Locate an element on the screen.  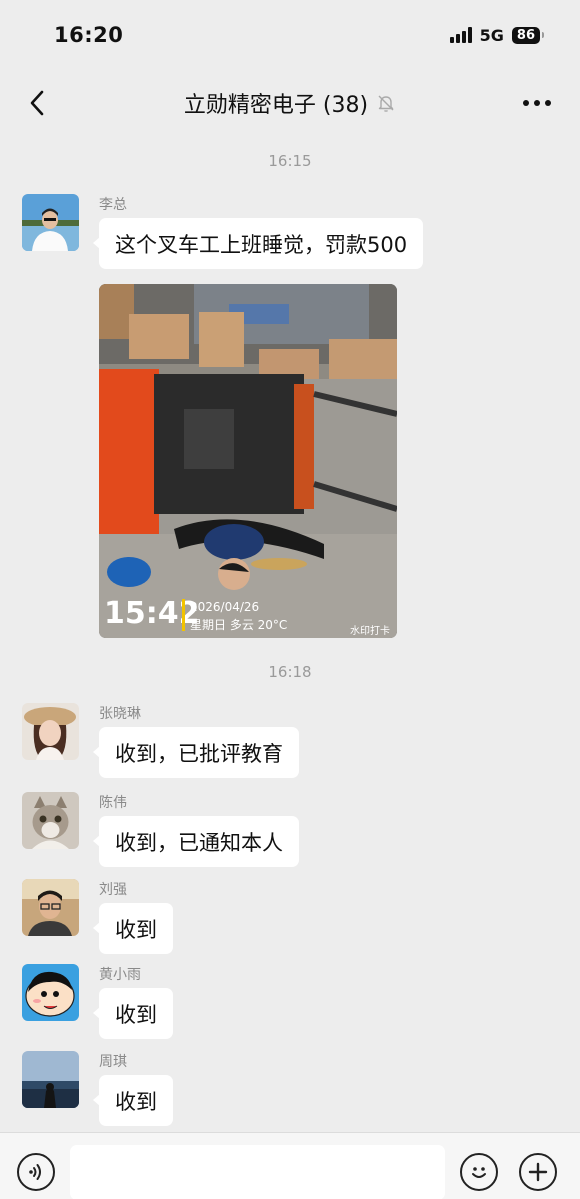
watermark-time: 15:42 is located at coordinates (152, 613).